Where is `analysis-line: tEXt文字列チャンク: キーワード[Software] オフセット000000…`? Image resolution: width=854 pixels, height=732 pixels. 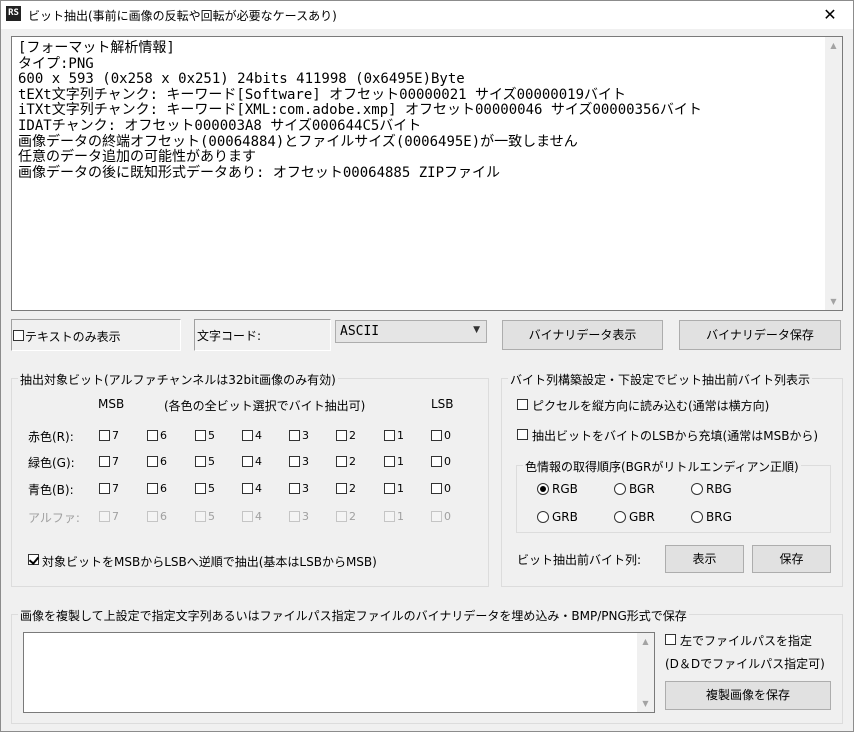
analysis-line: tEXt文字列チャンク: キーワード[Software] オフセット000000… is located at coordinates (322, 94).